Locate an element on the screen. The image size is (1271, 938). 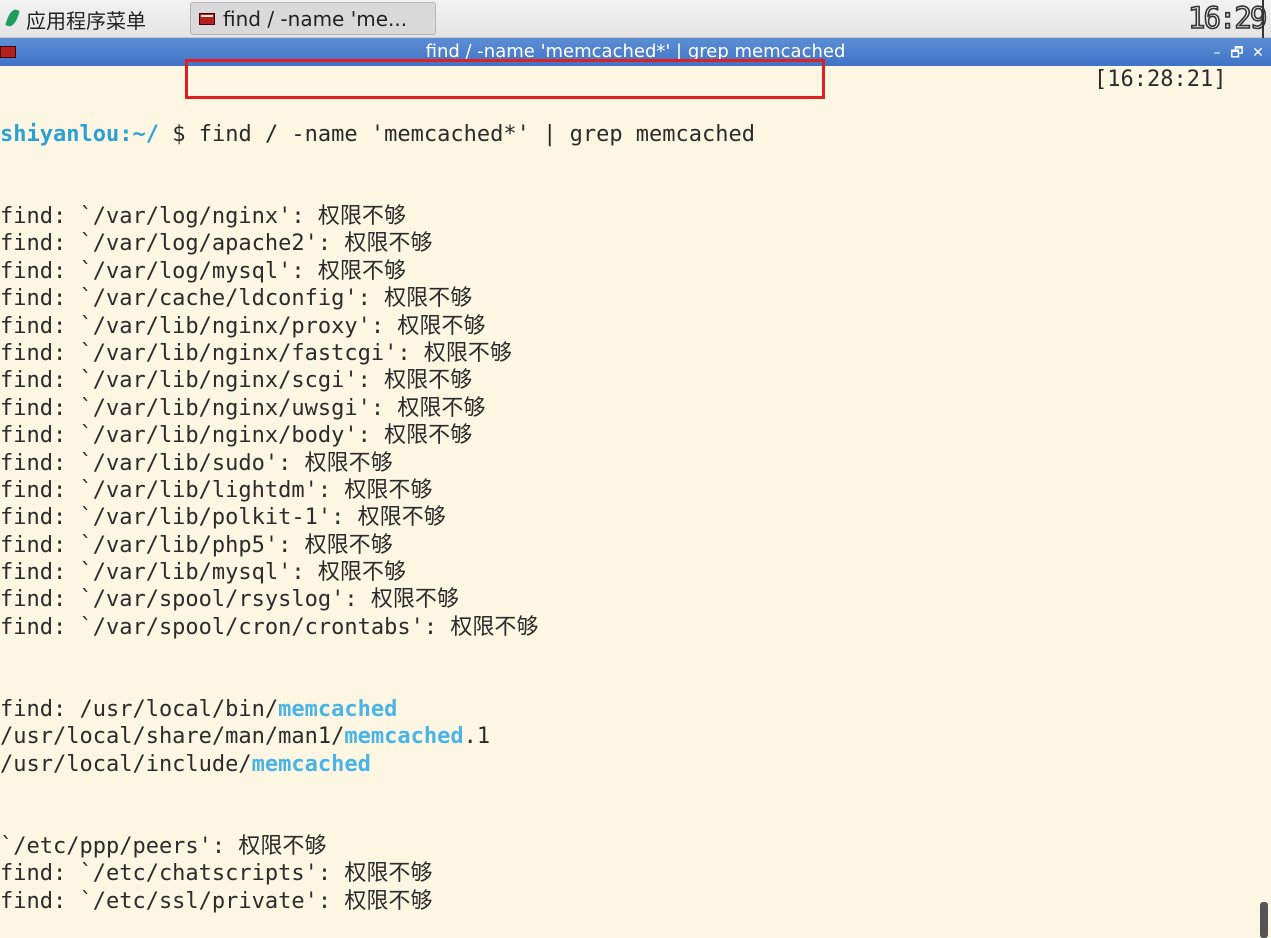
scrollbar is located at coordinates (1264, 502).